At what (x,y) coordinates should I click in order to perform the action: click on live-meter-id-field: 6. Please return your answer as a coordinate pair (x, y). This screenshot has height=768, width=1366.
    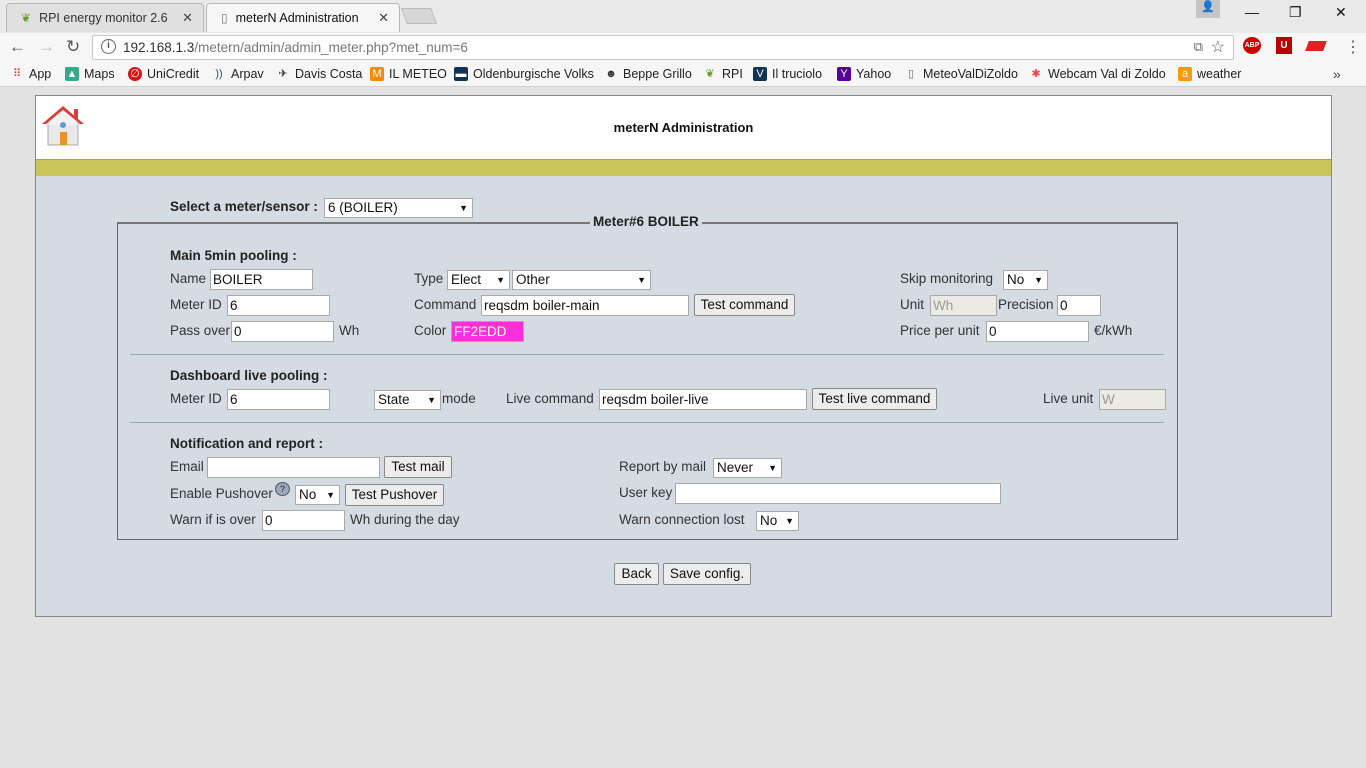
    Looking at the image, I should click on (278, 399).